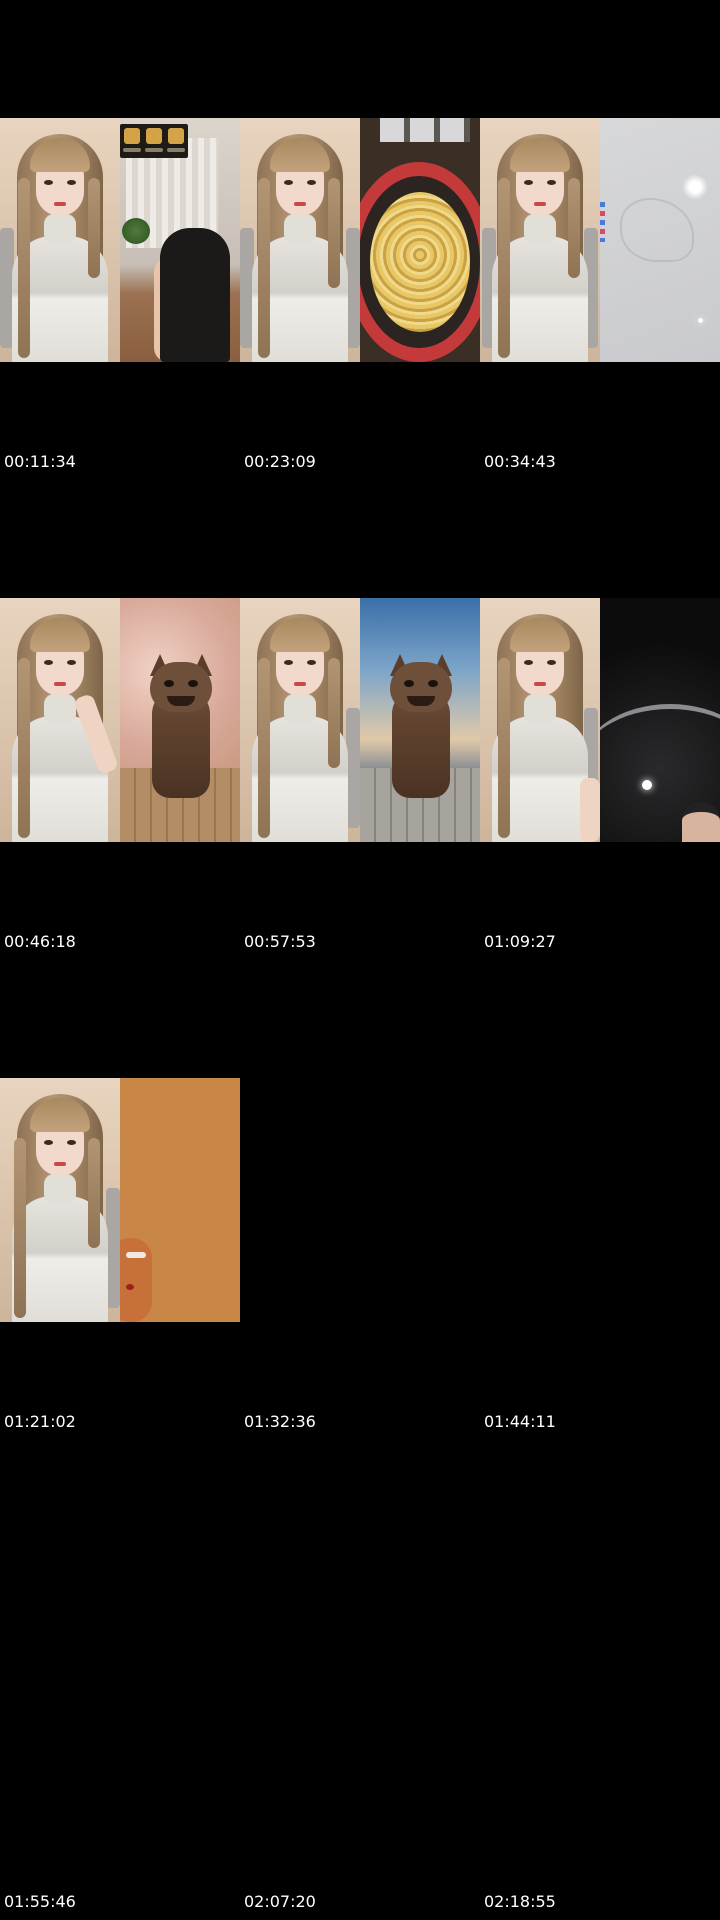 Image resolution: width=720 pixels, height=1920 pixels. I want to click on face, so click(701, 822).